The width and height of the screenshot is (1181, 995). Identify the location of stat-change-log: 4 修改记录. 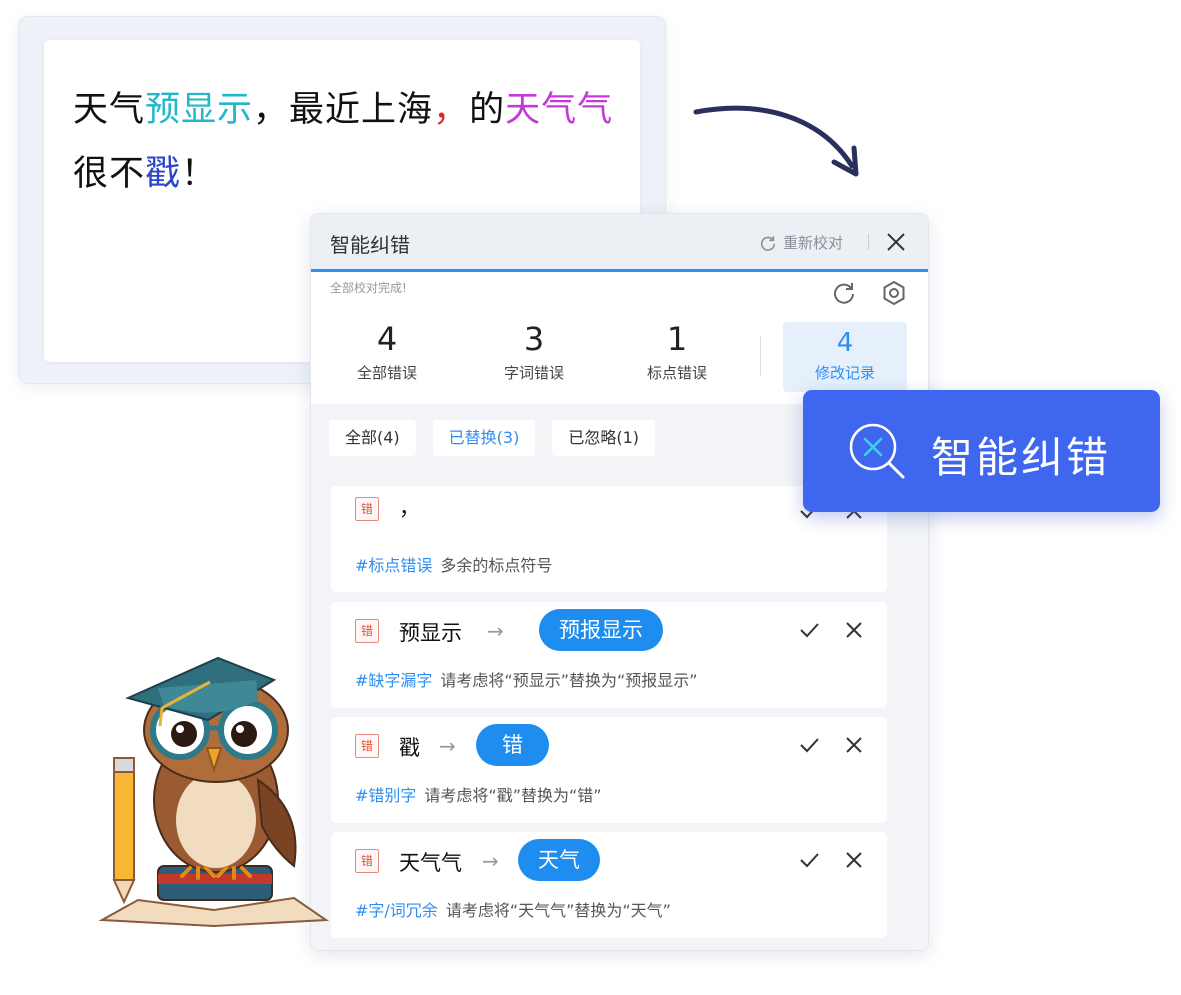
(845, 357).